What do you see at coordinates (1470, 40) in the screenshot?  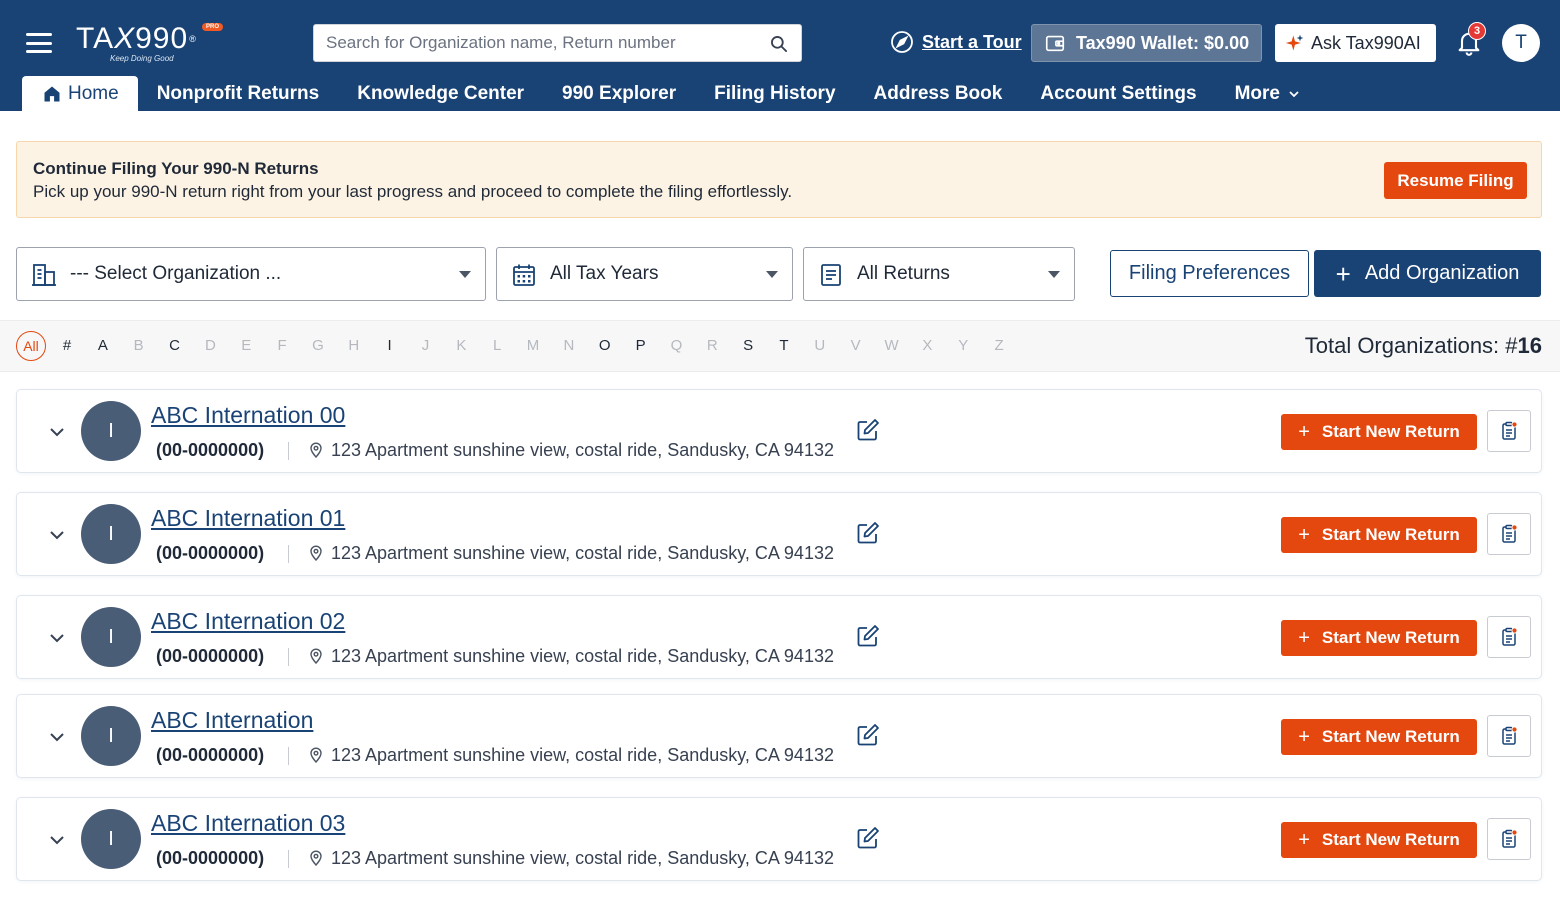 I see `notifications-button: 3` at bounding box center [1470, 40].